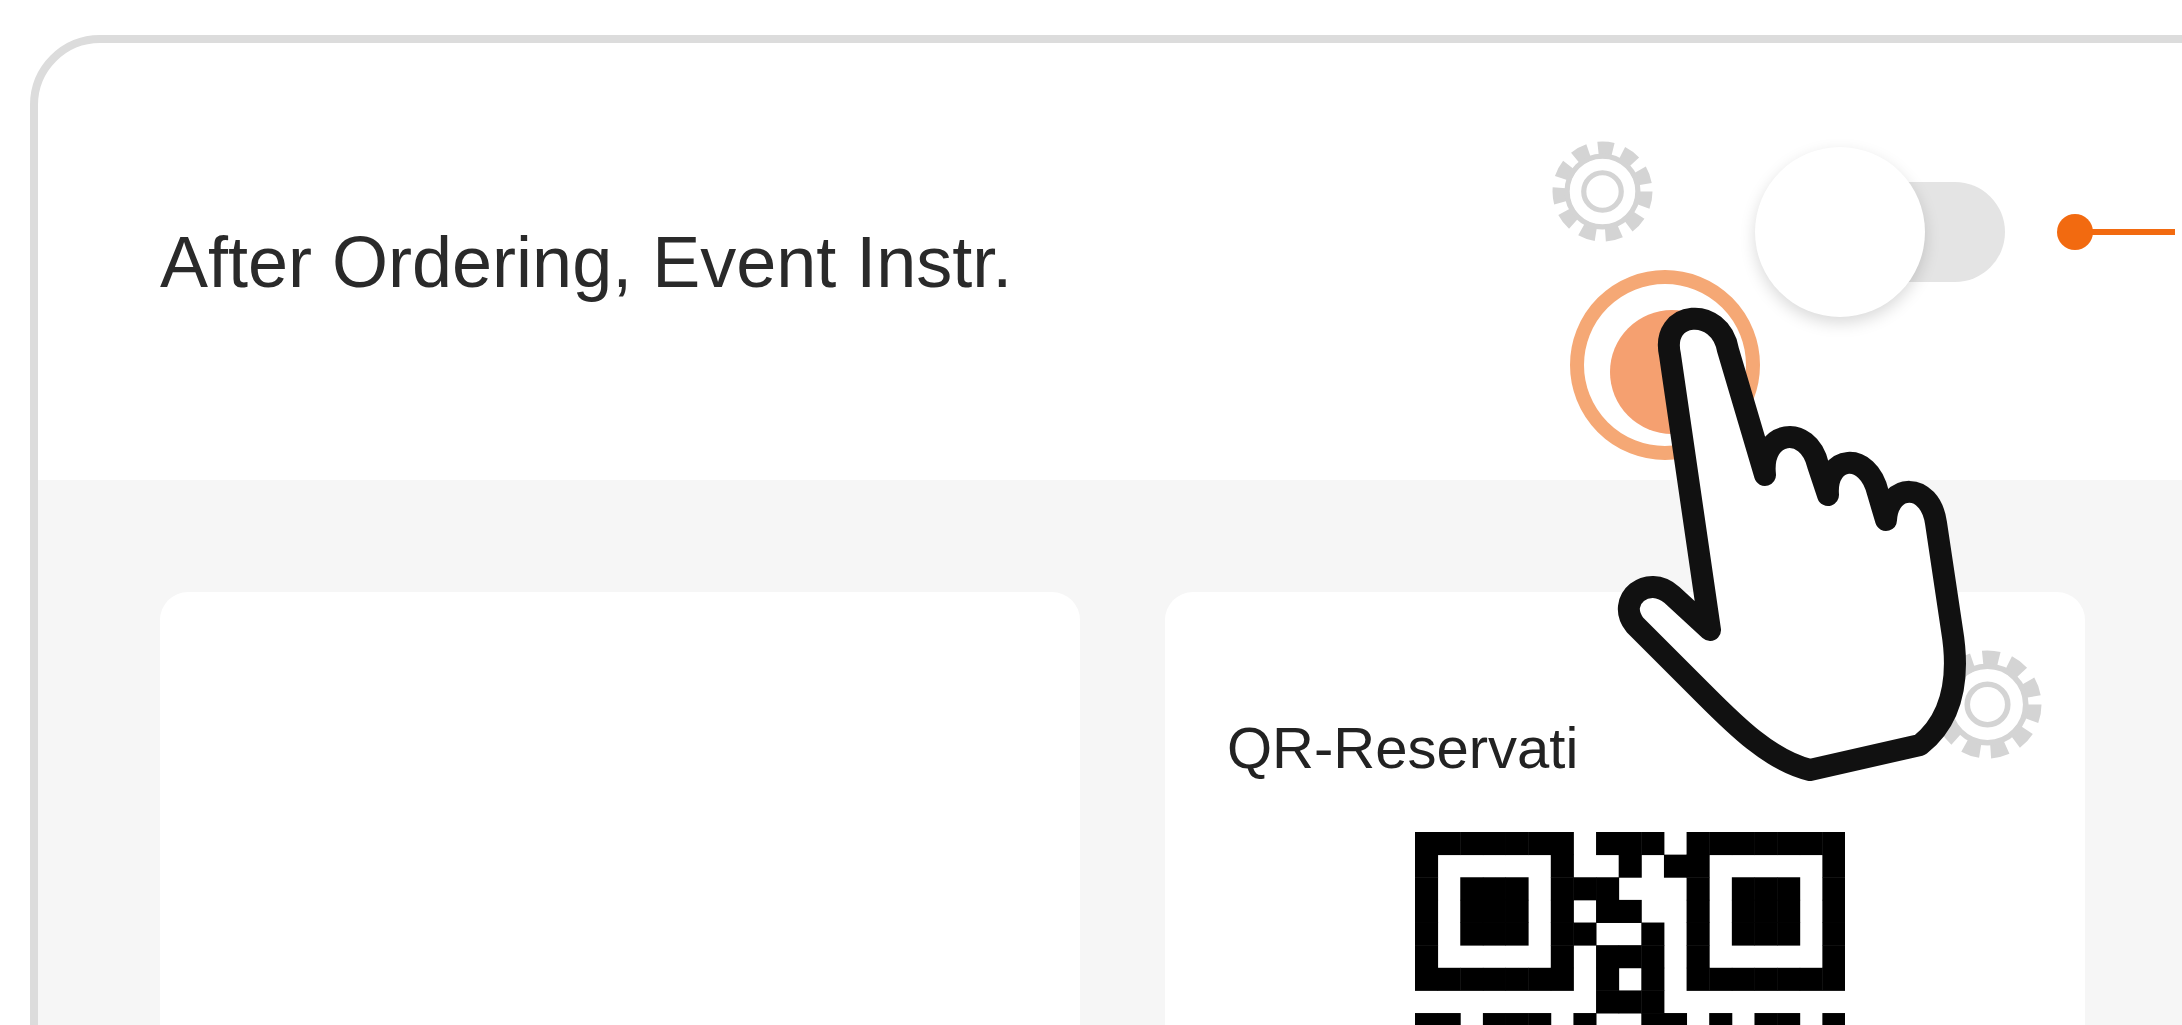 Image resolution: width=2182 pixels, height=1025 pixels. I want to click on section-title: After Ordering, Event Instr., so click(587, 261).